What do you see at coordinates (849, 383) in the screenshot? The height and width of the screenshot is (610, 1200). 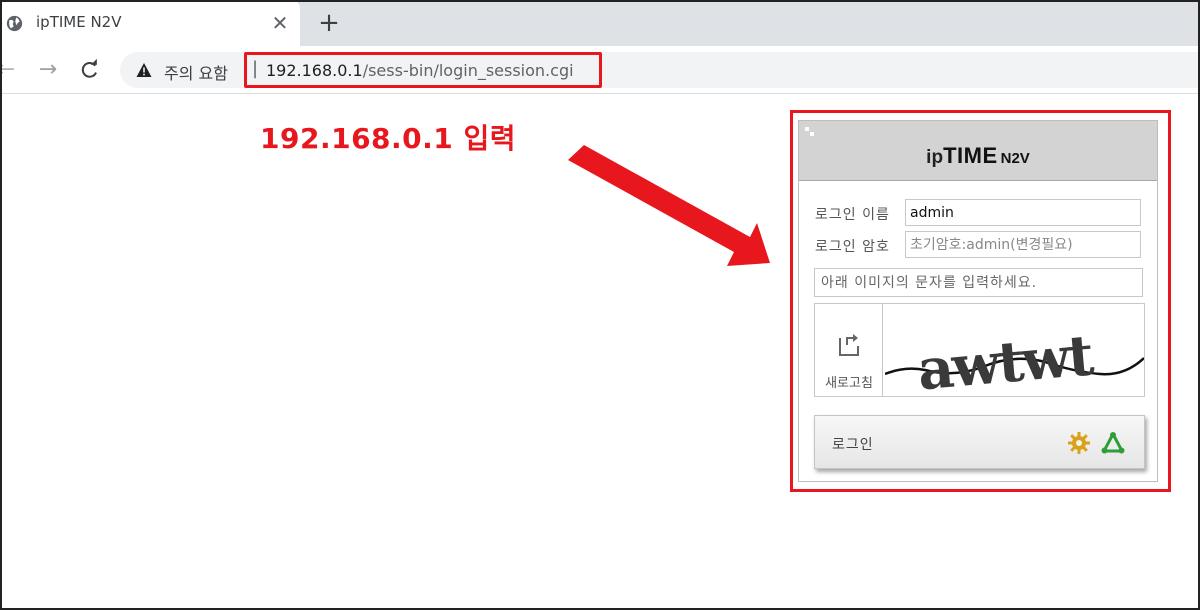 I see `refresh-label: 새로고침` at bounding box center [849, 383].